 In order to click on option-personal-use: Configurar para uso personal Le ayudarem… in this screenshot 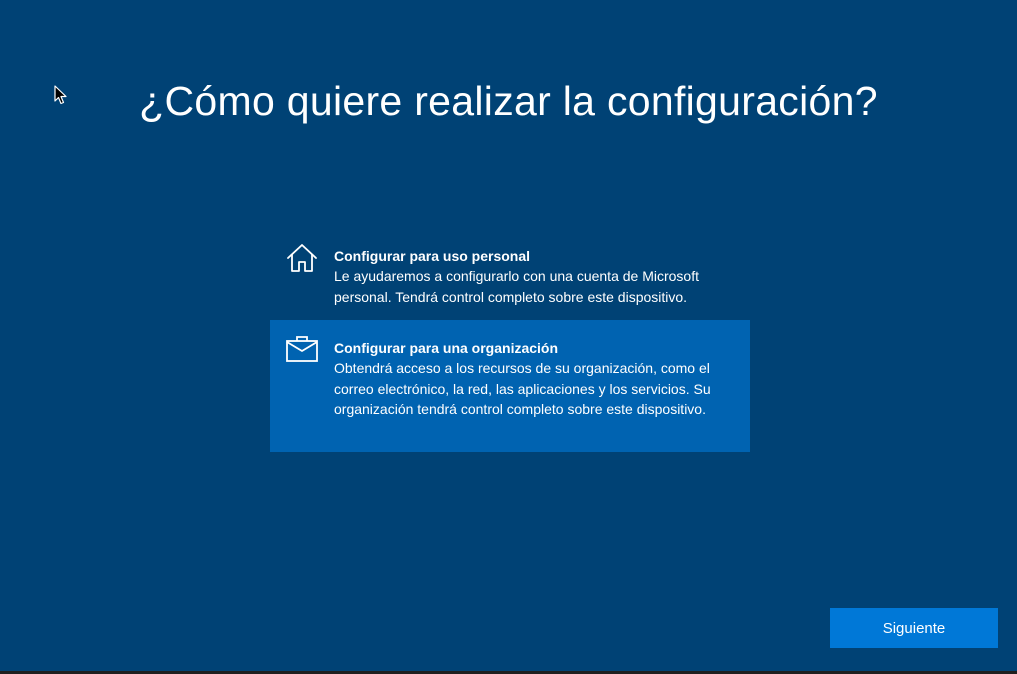, I will do `click(510, 273)`.